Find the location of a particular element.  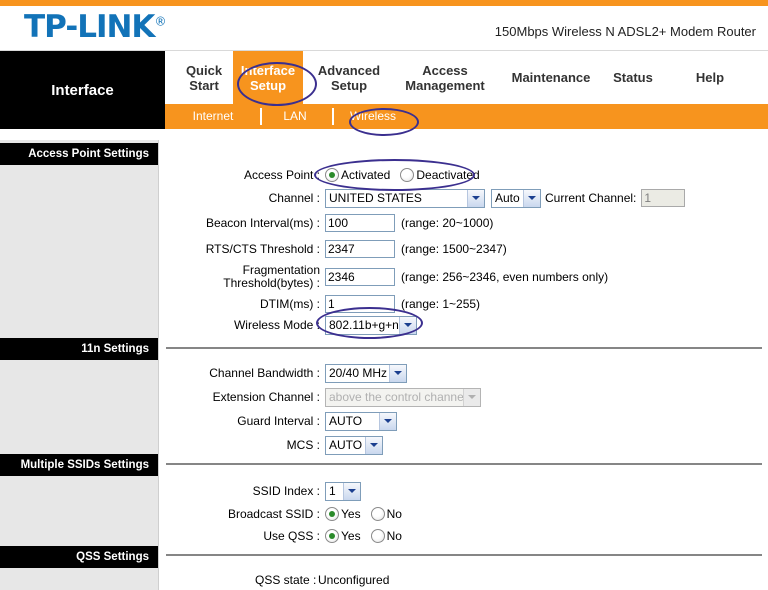

select-extension-channel: above the control channel is located at coordinates (403, 397).